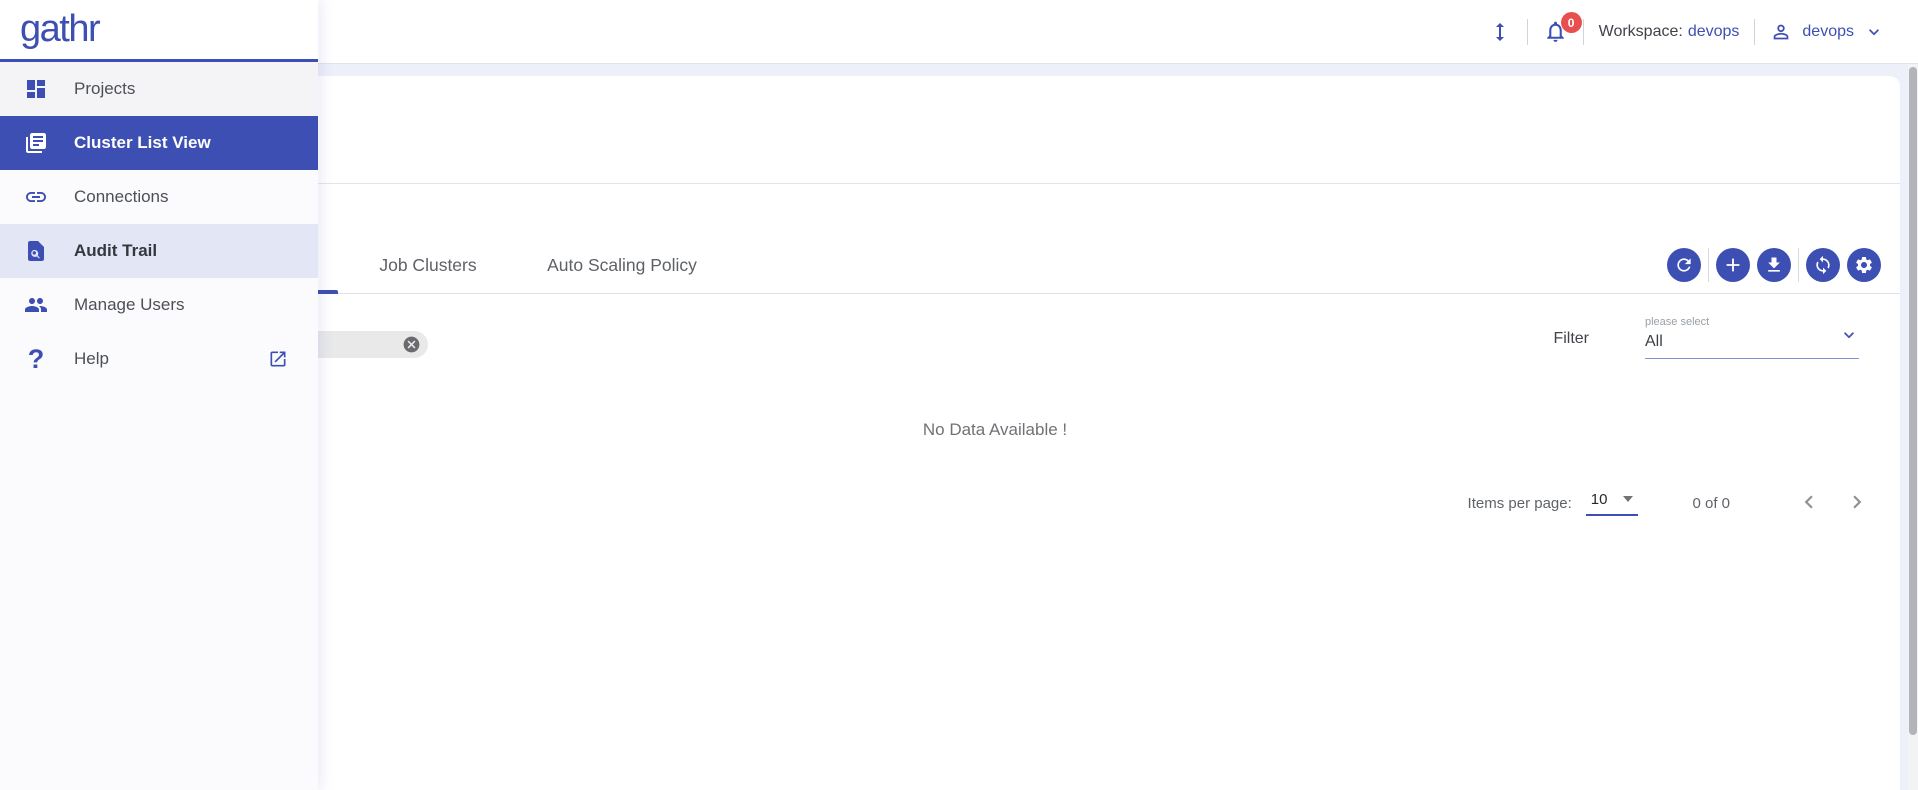 Image resolution: width=1918 pixels, height=790 pixels. I want to click on add-icon, so click(1733, 265).